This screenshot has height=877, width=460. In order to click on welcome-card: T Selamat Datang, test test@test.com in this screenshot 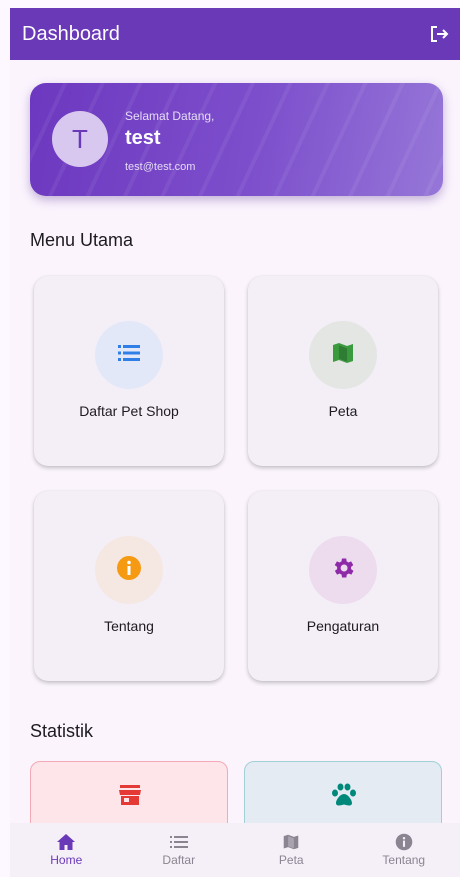, I will do `click(236, 139)`.